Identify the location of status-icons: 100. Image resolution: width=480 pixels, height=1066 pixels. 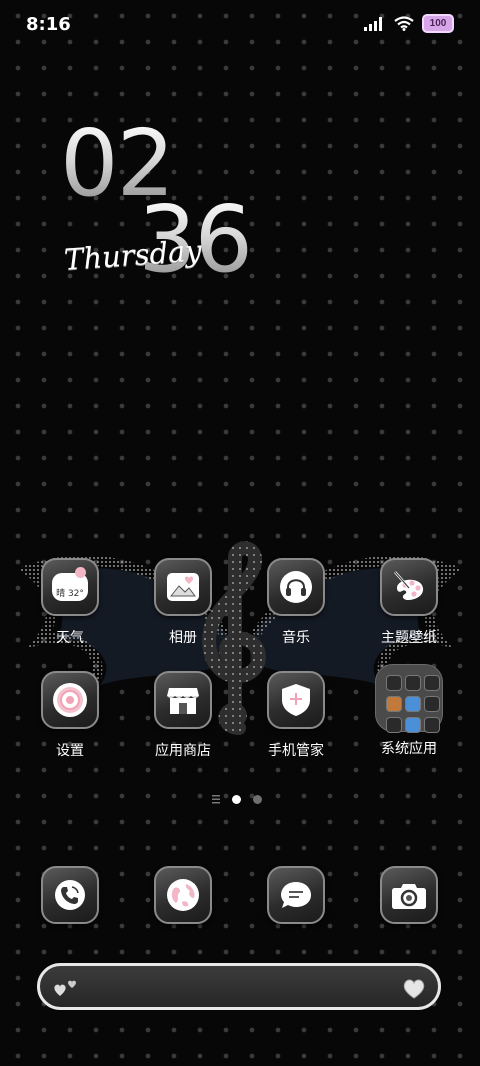
(409, 23).